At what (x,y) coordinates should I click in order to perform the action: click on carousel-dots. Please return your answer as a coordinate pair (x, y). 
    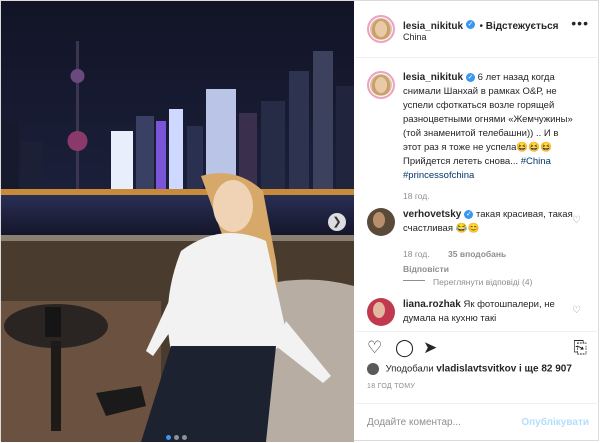
    Looking at the image, I should click on (176, 434).